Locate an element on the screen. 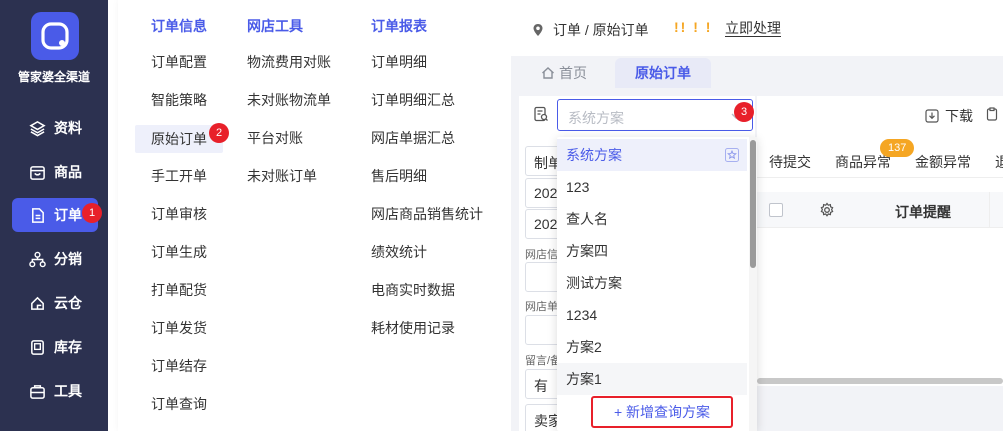 The height and width of the screenshot is (431, 1003). dropdown-scrollbar-thumb is located at coordinates (753, 204).